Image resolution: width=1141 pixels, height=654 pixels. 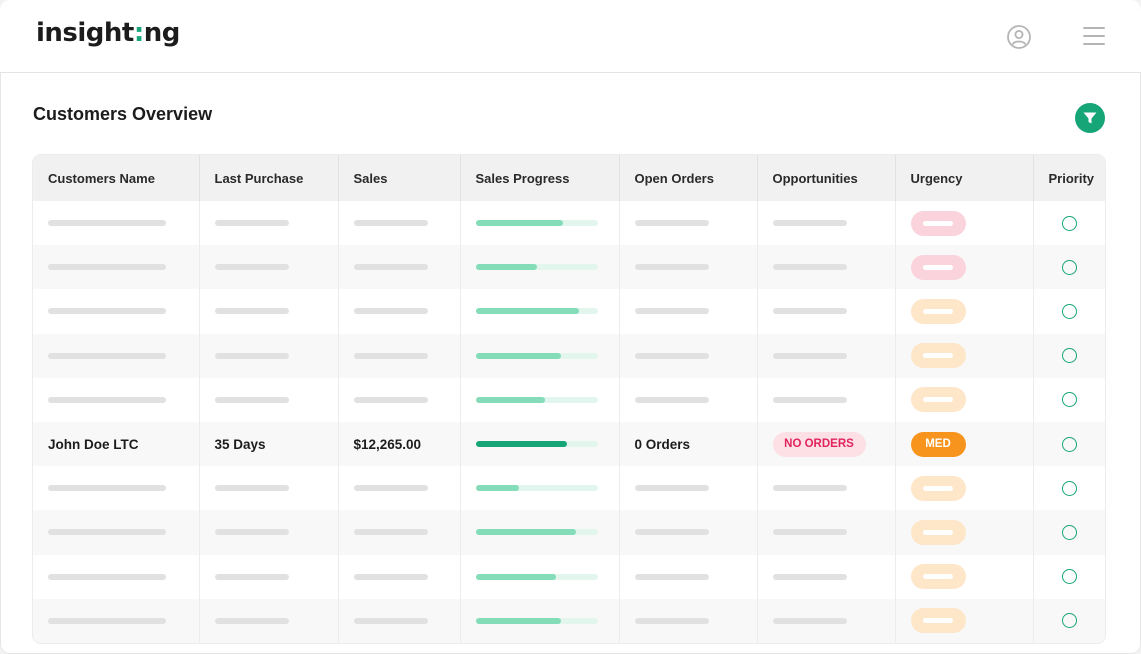 What do you see at coordinates (1069, 178) in the screenshot?
I see `column-header: Priority` at bounding box center [1069, 178].